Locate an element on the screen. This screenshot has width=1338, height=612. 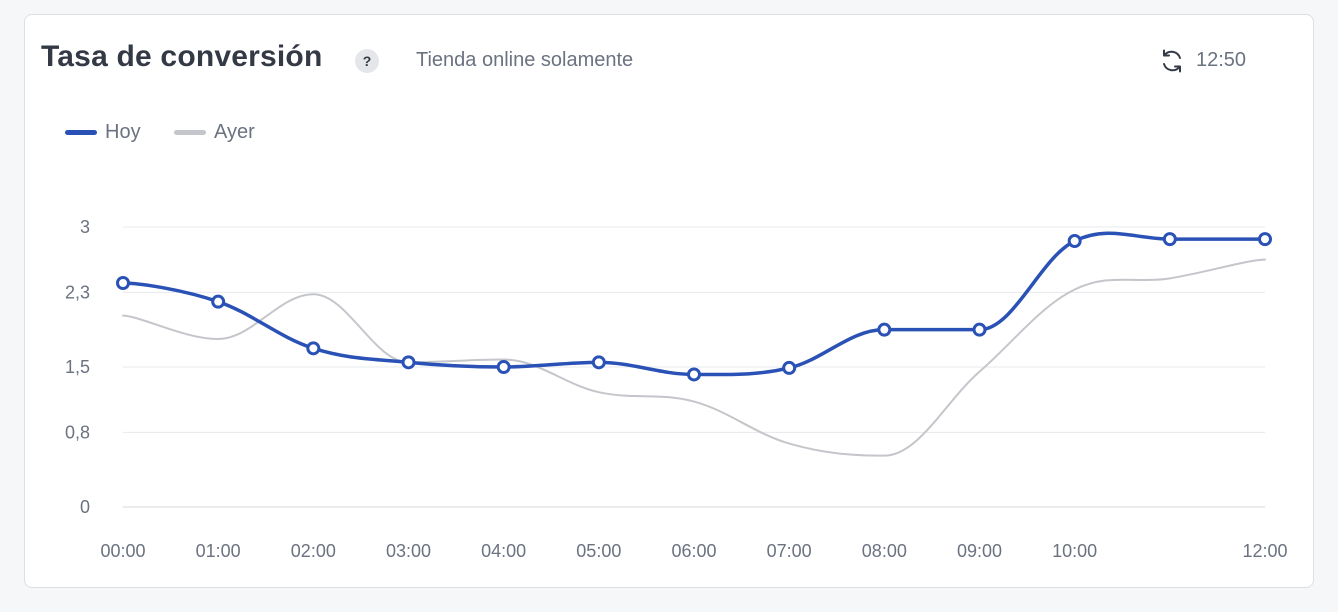
x-tick-label: 09:00 is located at coordinates (979, 551).